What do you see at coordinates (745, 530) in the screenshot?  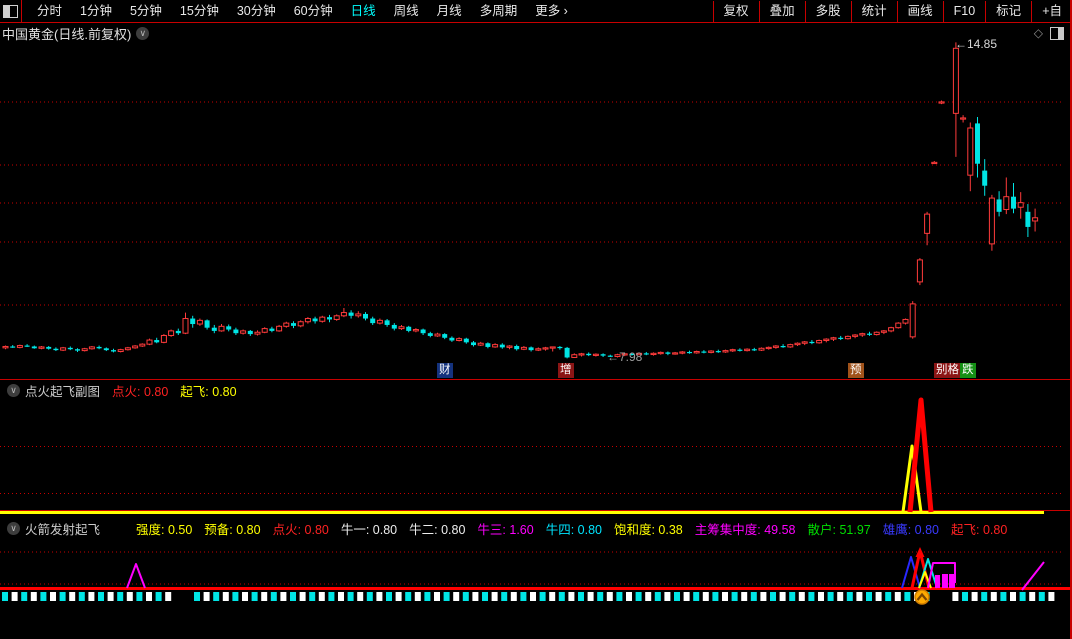 I see `panel3-indicator-value: 主筹集中度: 49.58` at bounding box center [745, 530].